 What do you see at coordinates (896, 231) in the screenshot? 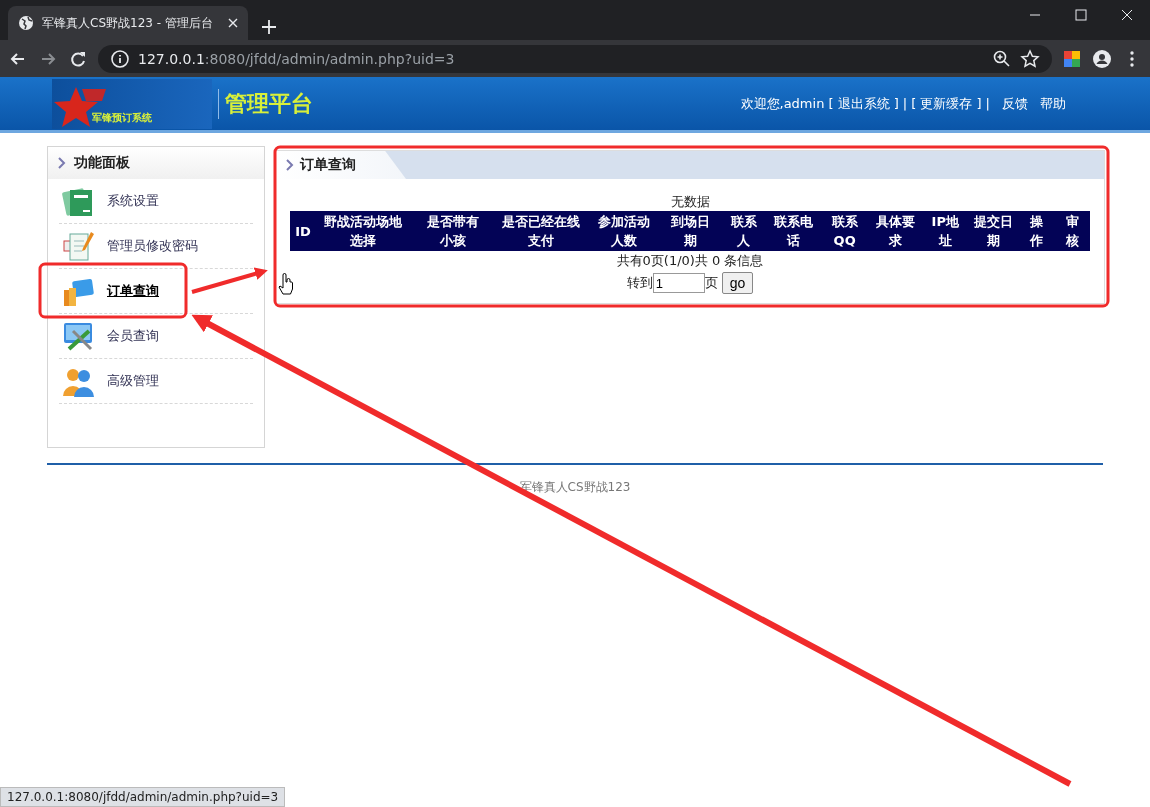
I see `column-header: 具体要求` at bounding box center [896, 231].